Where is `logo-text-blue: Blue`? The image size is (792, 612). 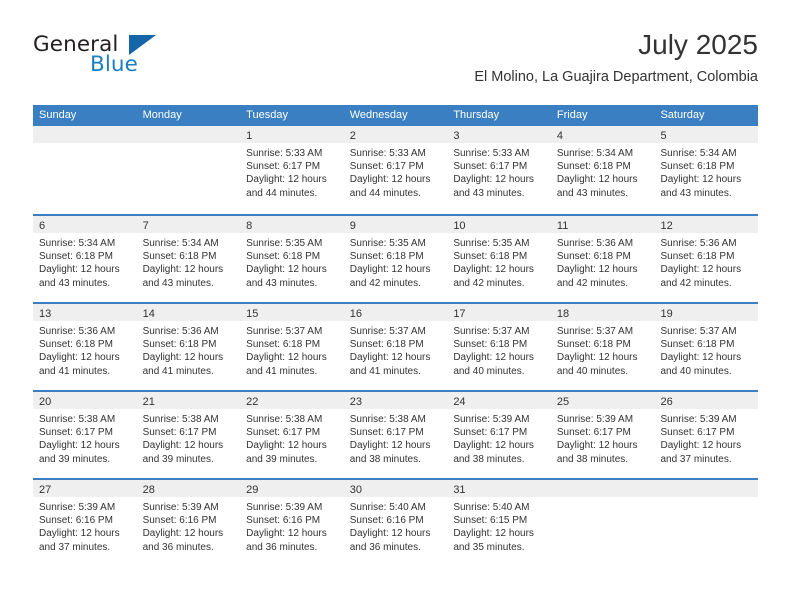
logo-text-blue: Blue is located at coordinates (114, 64).